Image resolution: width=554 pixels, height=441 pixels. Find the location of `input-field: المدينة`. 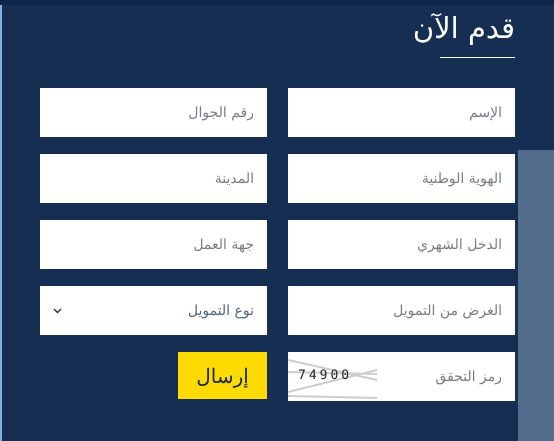

input-field: المدينة is located at coordinates (153, 178).